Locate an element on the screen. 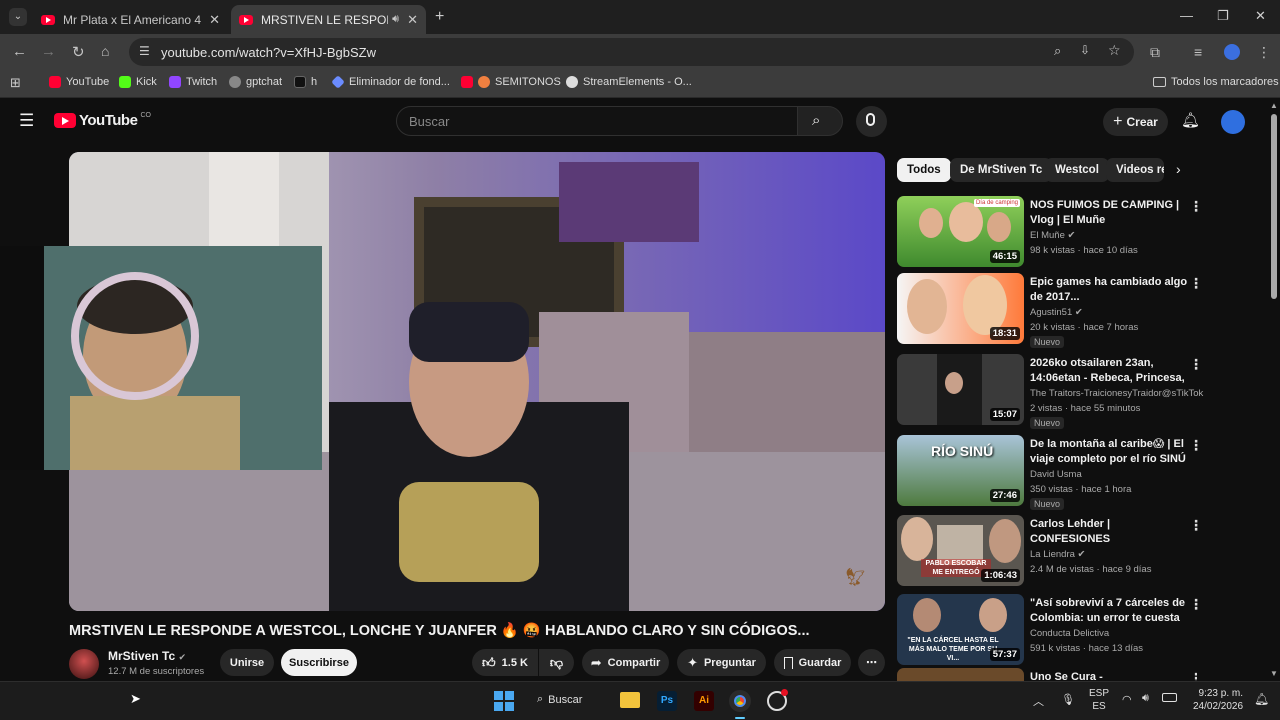  back-icon: ← is located at coordinates (19, 51).